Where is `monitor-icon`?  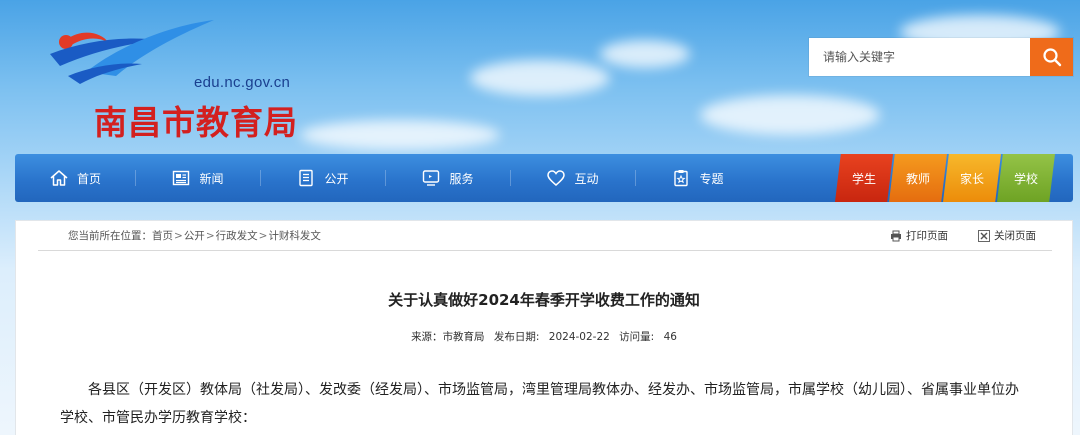 monitor-icon is located at coordinates (431, 178).